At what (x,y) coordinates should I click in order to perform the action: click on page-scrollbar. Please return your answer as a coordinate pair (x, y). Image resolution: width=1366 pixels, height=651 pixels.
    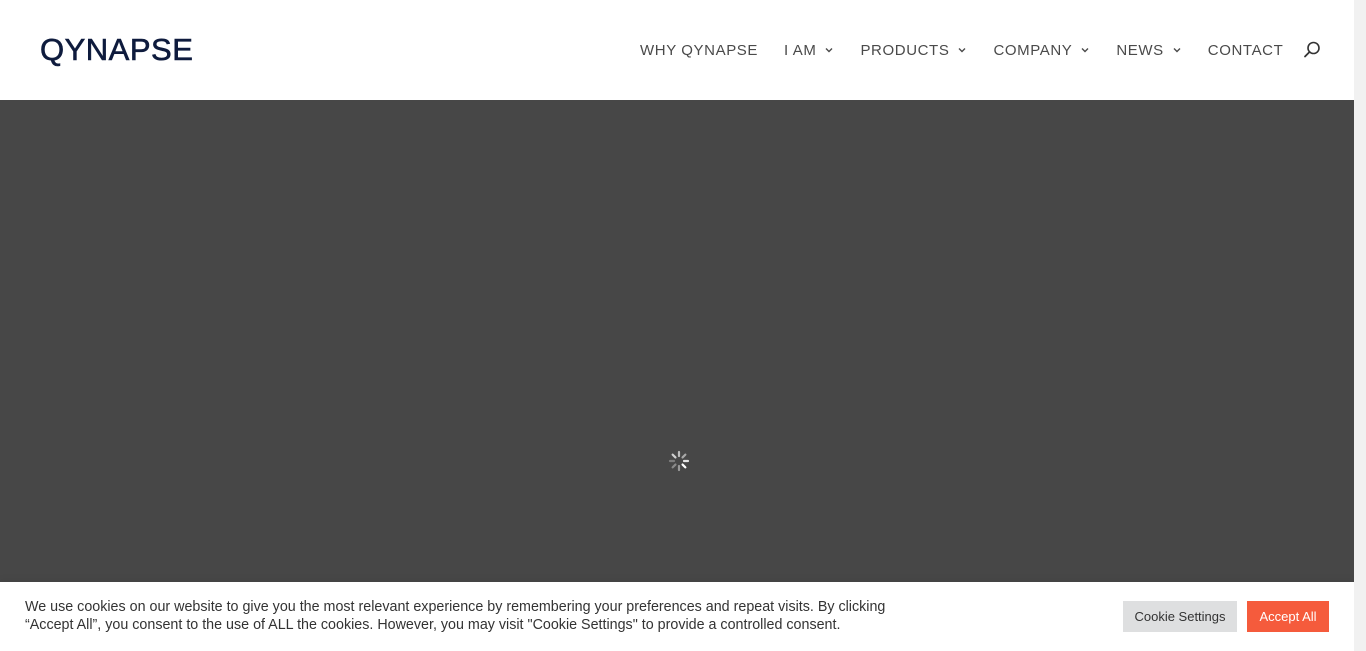
    Looking at the image, I should click on (1360, 325).